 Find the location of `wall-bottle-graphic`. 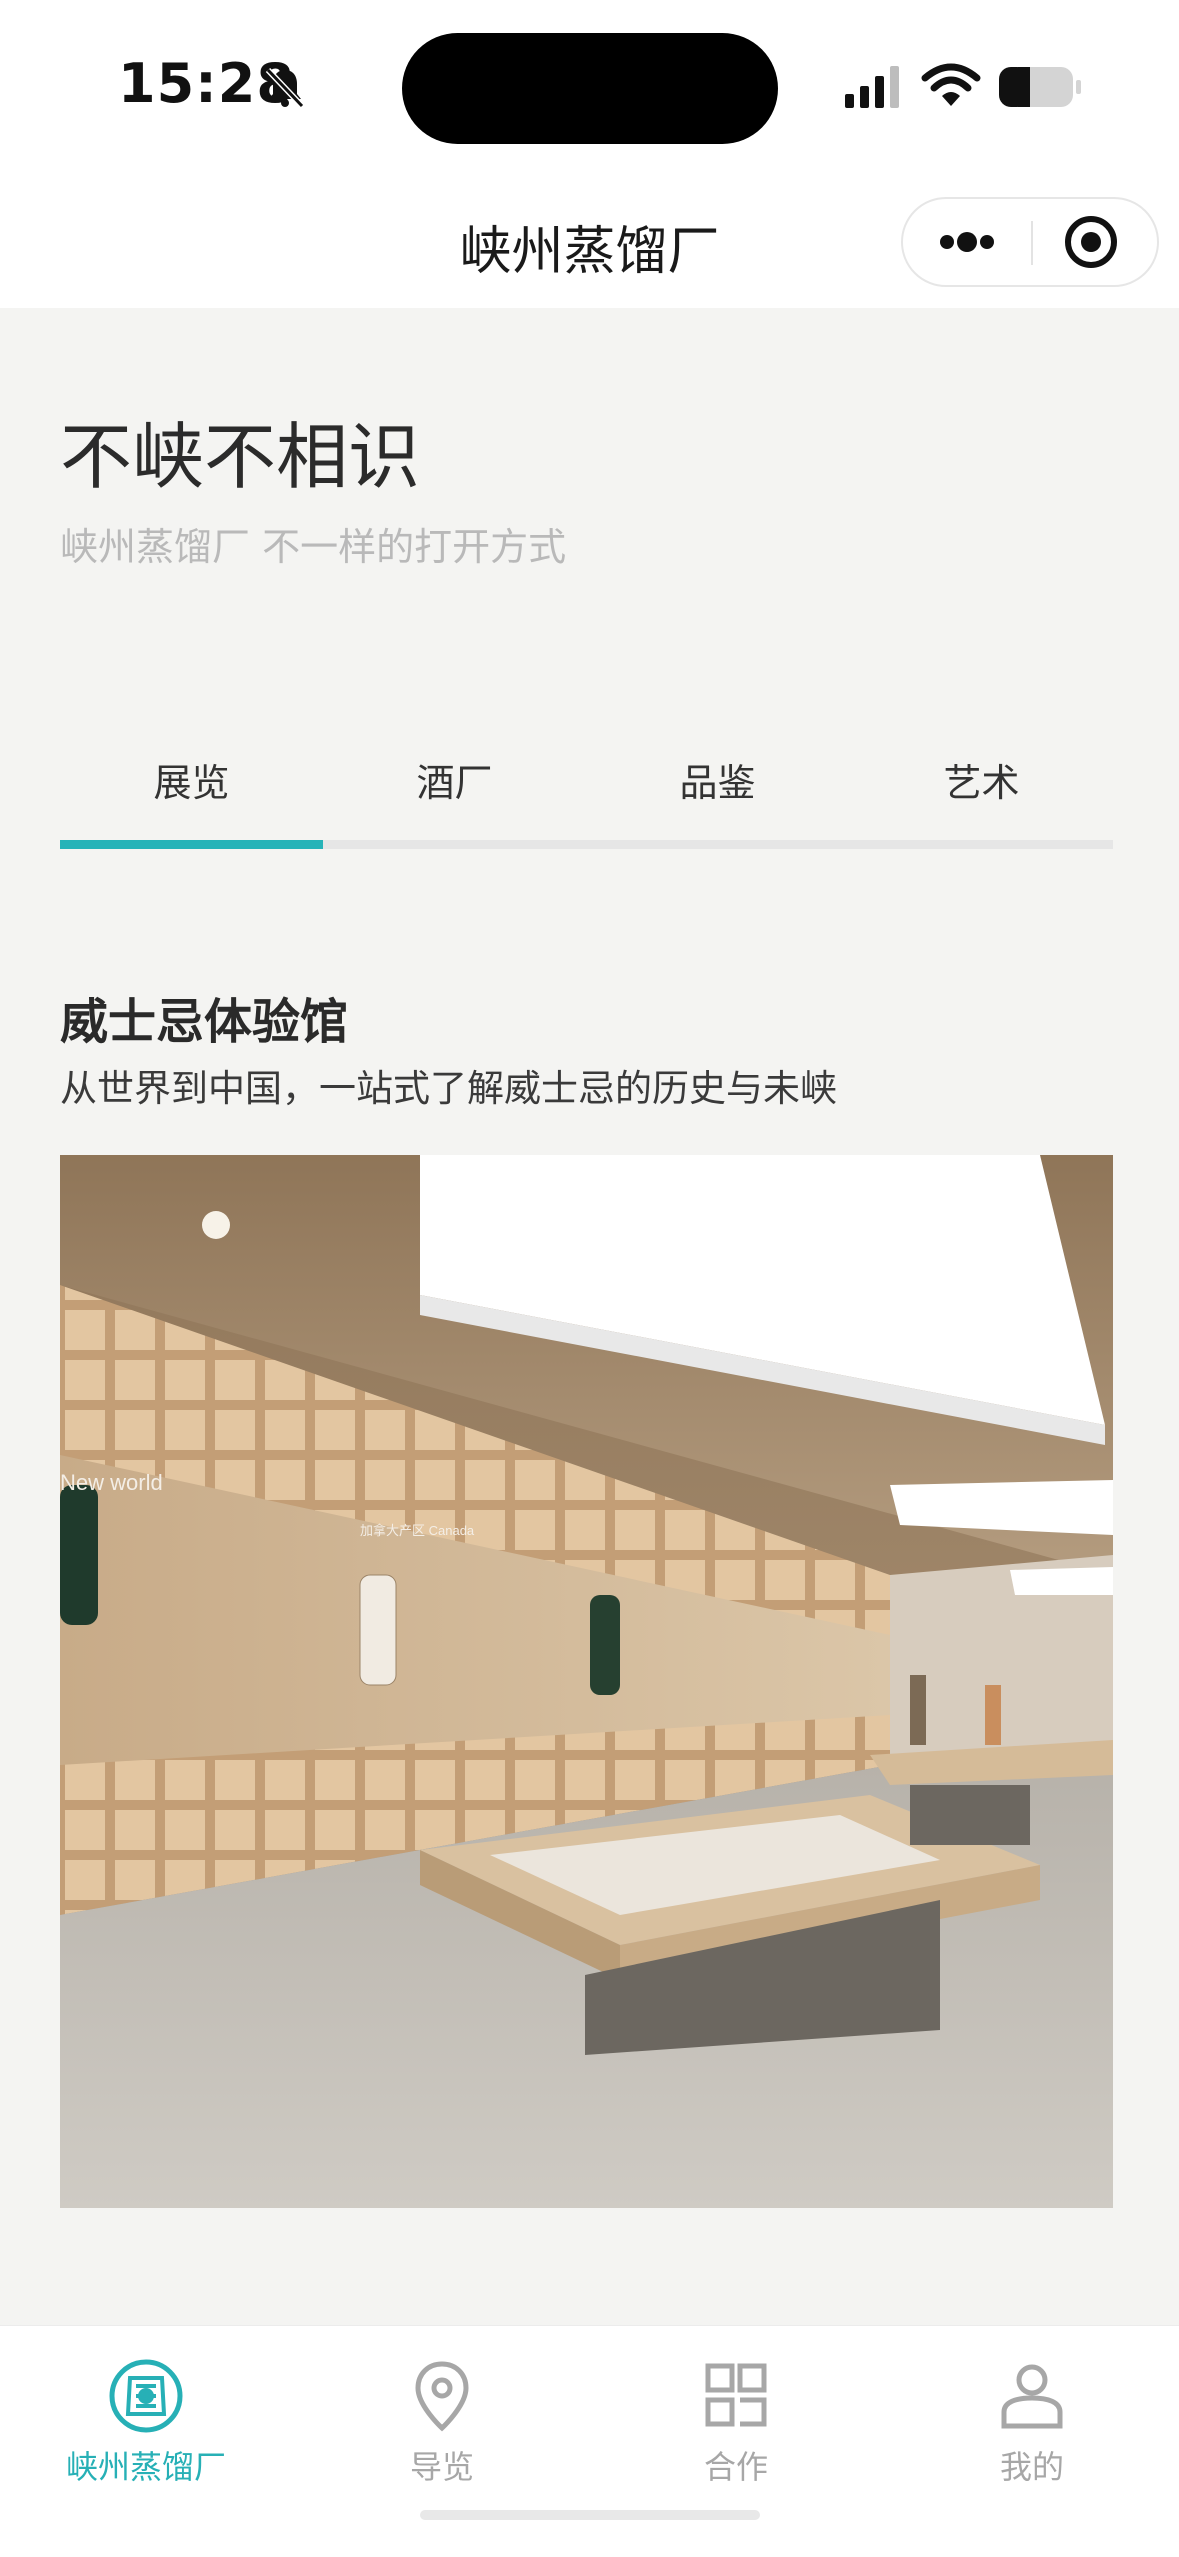

wall-bottle-graphic is located at coordinates (79, 1555).